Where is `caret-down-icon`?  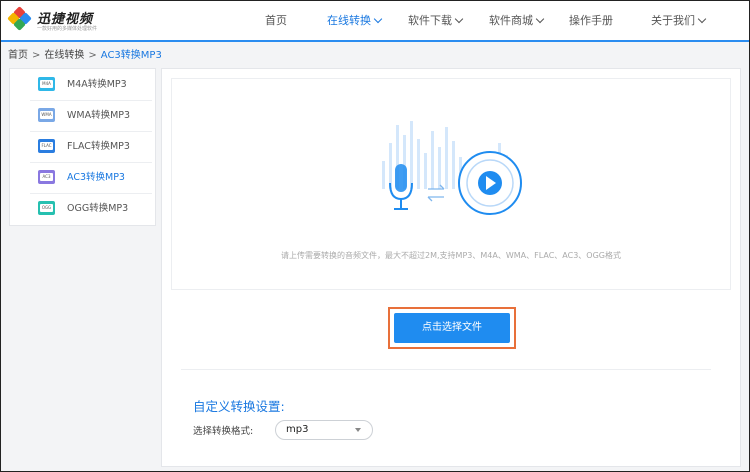
caret-down-icon is located at coordinates (358, 430).